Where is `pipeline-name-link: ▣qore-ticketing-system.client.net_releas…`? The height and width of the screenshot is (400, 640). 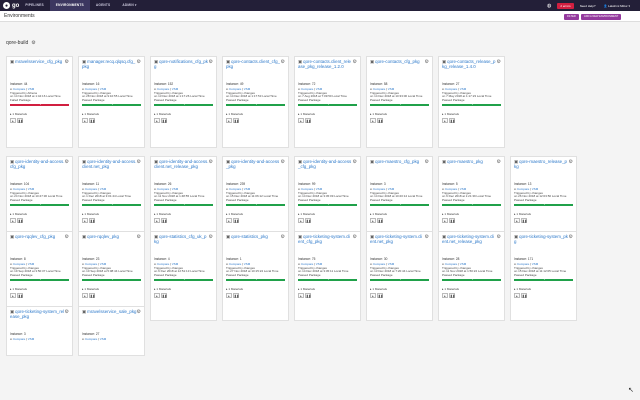 pipeline-name-link: ▣qore-ticketing-system.client.net_releas… is located at coordinates (469, 239).